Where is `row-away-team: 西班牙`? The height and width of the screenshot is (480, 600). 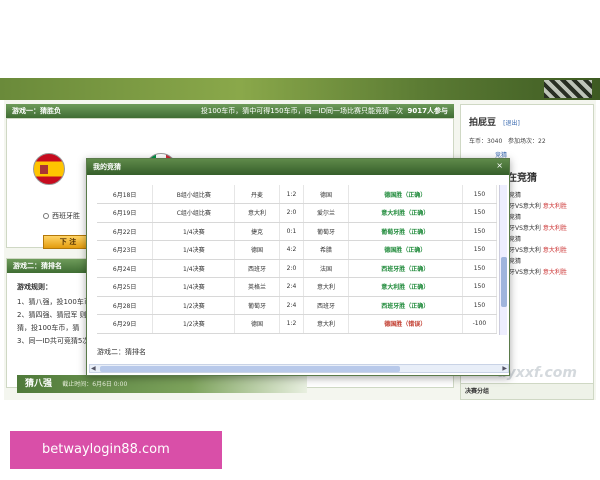
row-away-team: 西班牙 is located at coordinates (326, 305).